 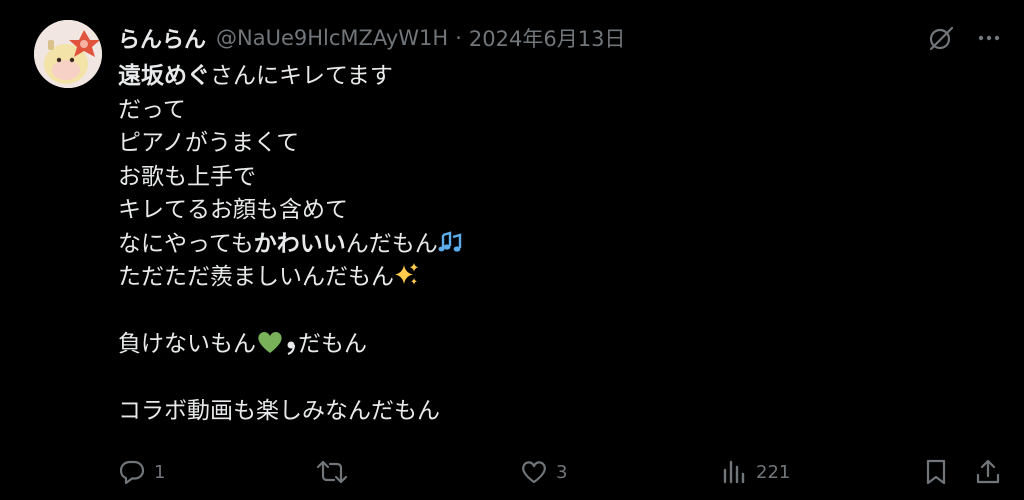 What do you see at coordinates (152, 109) in the screenshot?
I see `tweet-line: だって` at bounding box center [152, 109].